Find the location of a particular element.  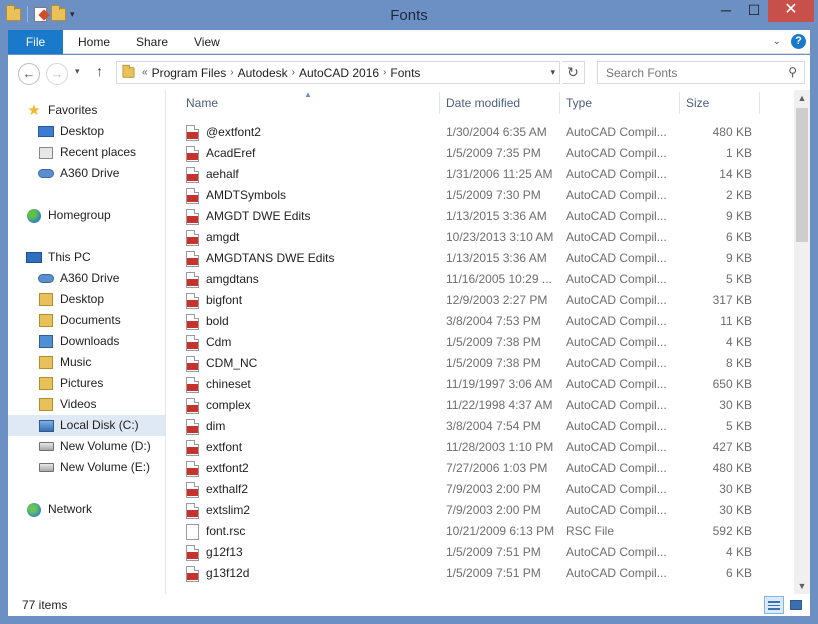

file-size: 650 KB is located at coordinates (732, 384).